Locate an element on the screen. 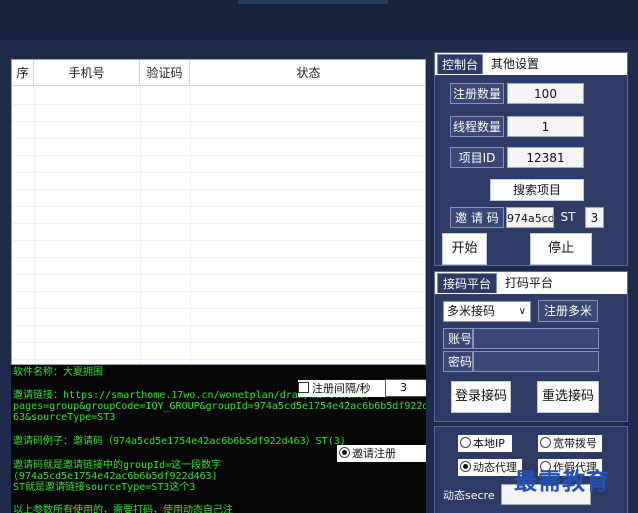 The height and width of the screenshot is (513, 638). register-domi-button: 注册多米 is located at coordinates (568, 311).